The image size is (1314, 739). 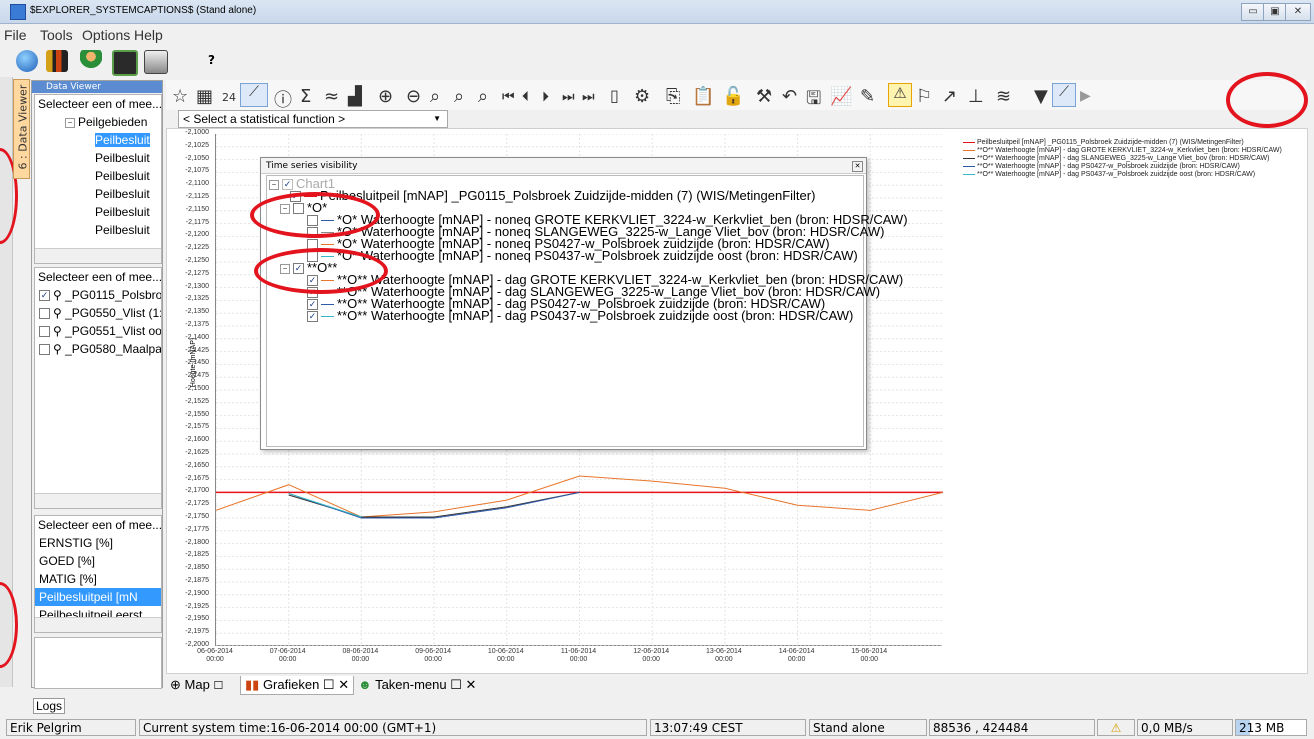 What do you see at coordinates (857, 166) in the screenshot?
I see `dialog-close-icon: ✕` at bounding box center [857, 166].